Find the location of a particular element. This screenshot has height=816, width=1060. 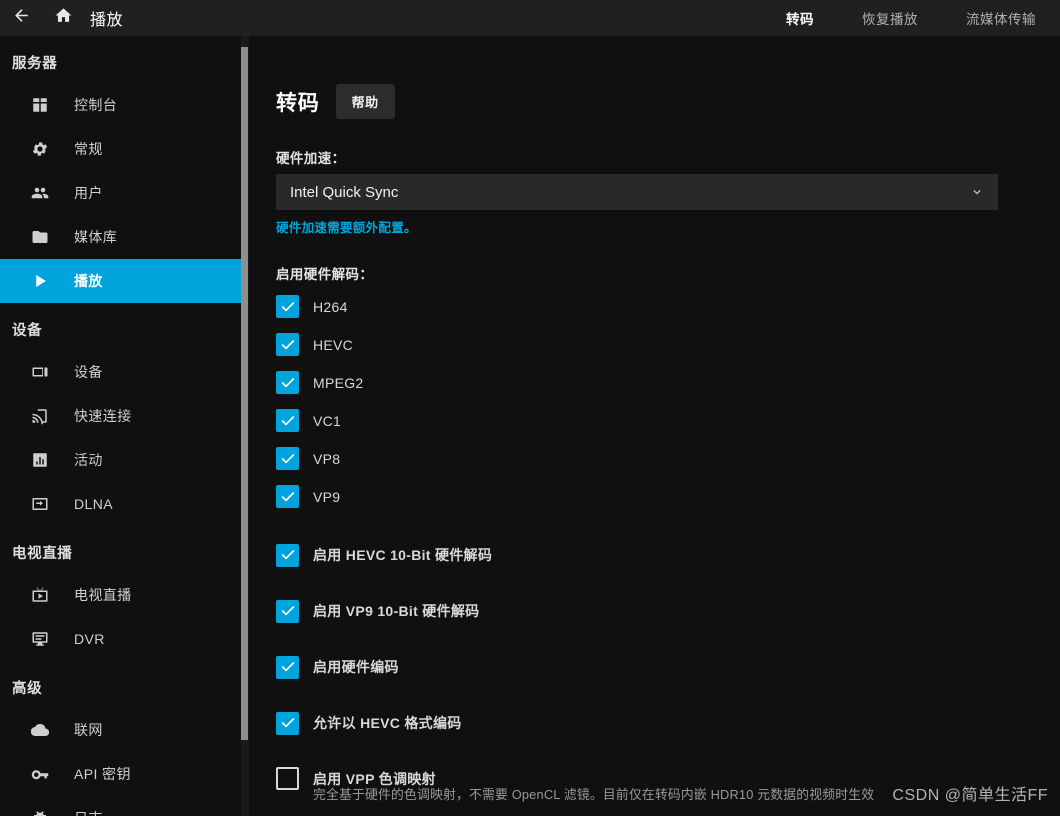

checkbox-allow-hevc-encoding is located at coordinates (287, 723).